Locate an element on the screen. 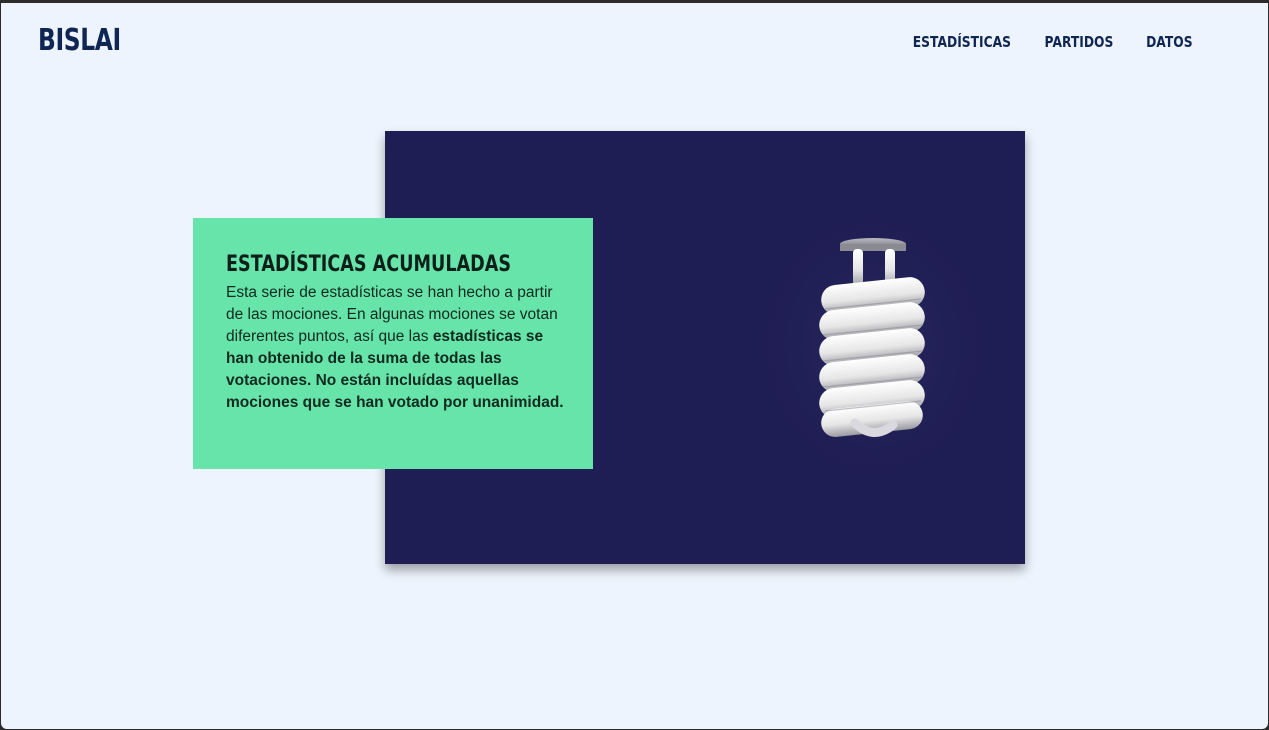 This screenshot has height=730, width=1269. card-title: ESTADÍSTICAS ACUMULADAS is located at coordinates (369, 264).